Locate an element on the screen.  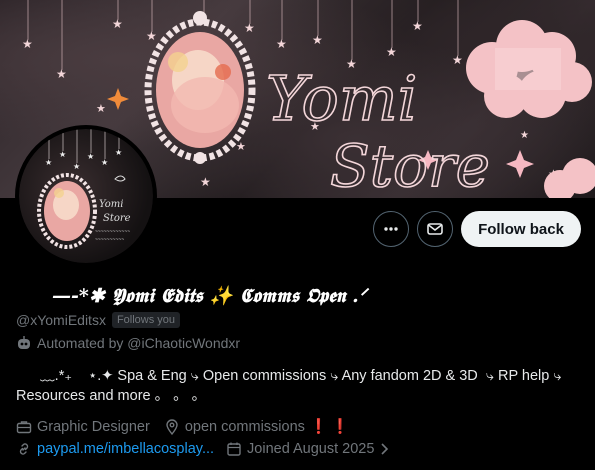
user-handle: @xYomiEditsx is located at coordinates (61, 320).